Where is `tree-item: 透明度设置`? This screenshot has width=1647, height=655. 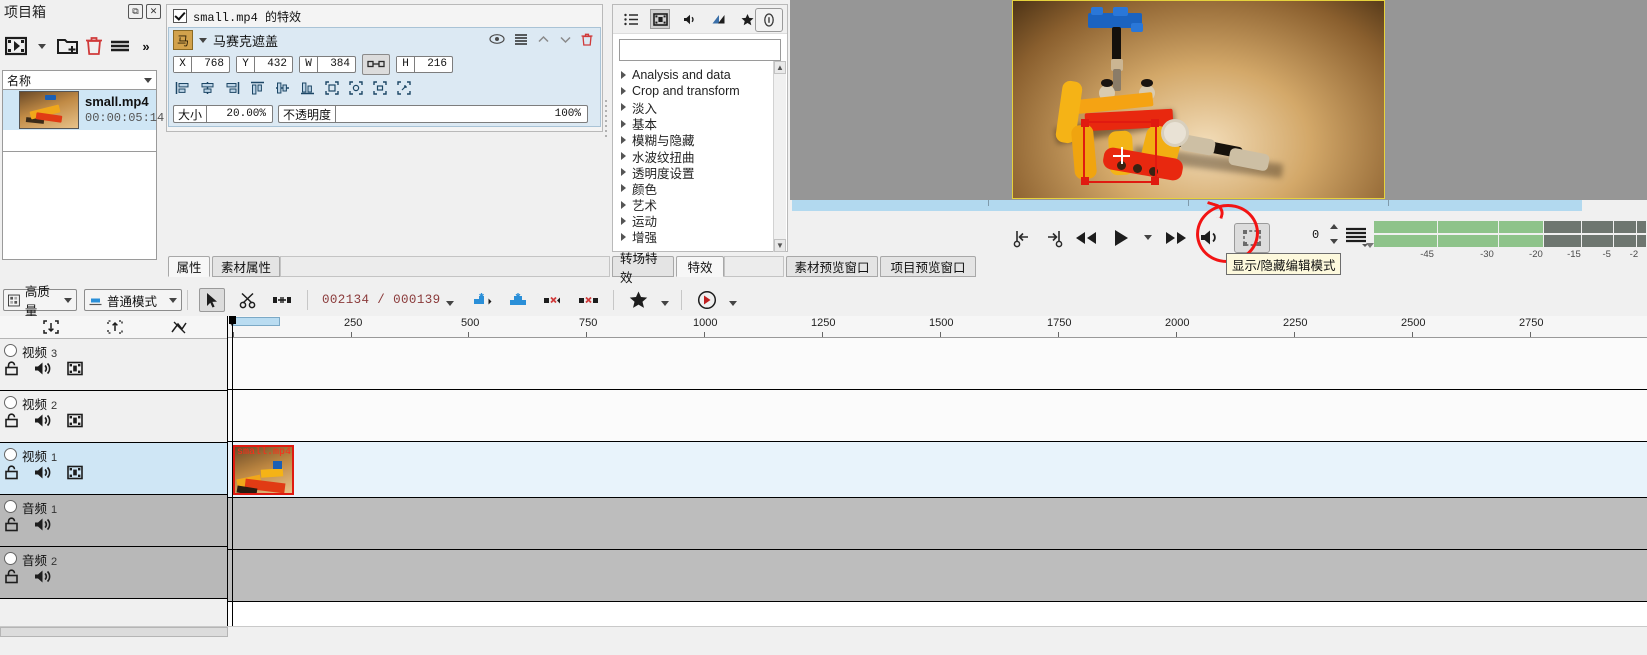
tree-item: 透明度设置 is located at coordinates (704, 172).